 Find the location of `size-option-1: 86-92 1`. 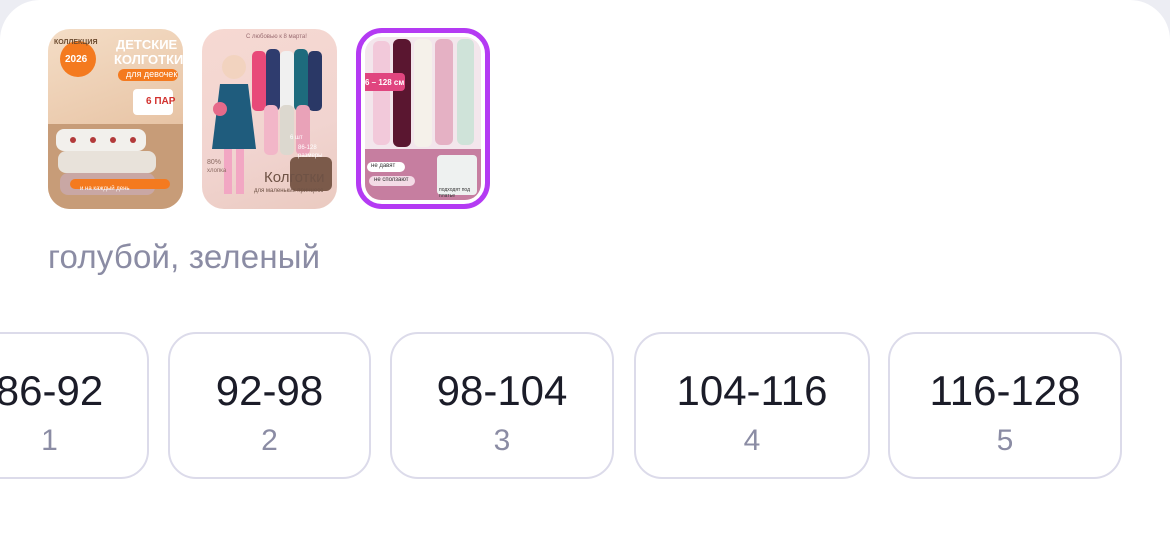

size-option-1: 86-92 1 is located at coordinates (74, 405).